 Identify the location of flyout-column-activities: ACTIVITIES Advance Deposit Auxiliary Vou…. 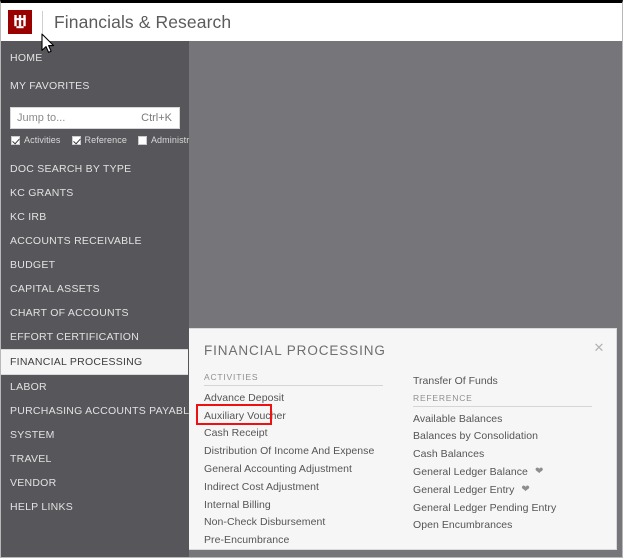
(291, 460).